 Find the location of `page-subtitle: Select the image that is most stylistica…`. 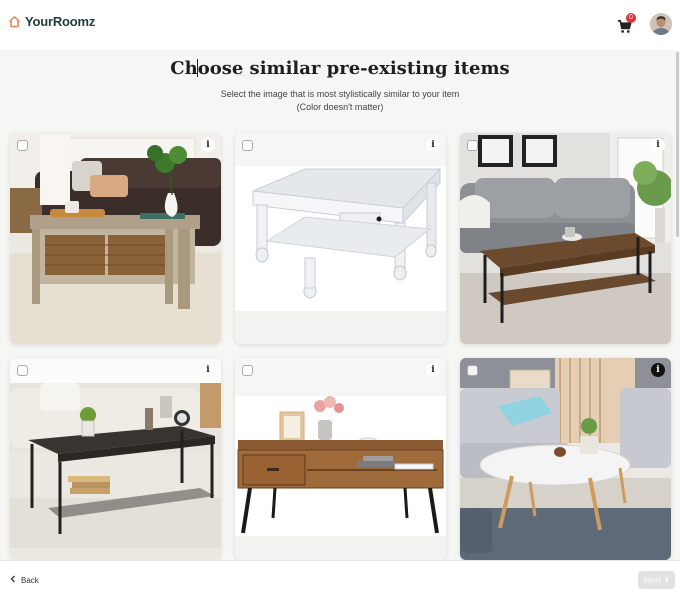

page-subtitle: Select the image that is most stylistica… is located at coordinates (340, 101).